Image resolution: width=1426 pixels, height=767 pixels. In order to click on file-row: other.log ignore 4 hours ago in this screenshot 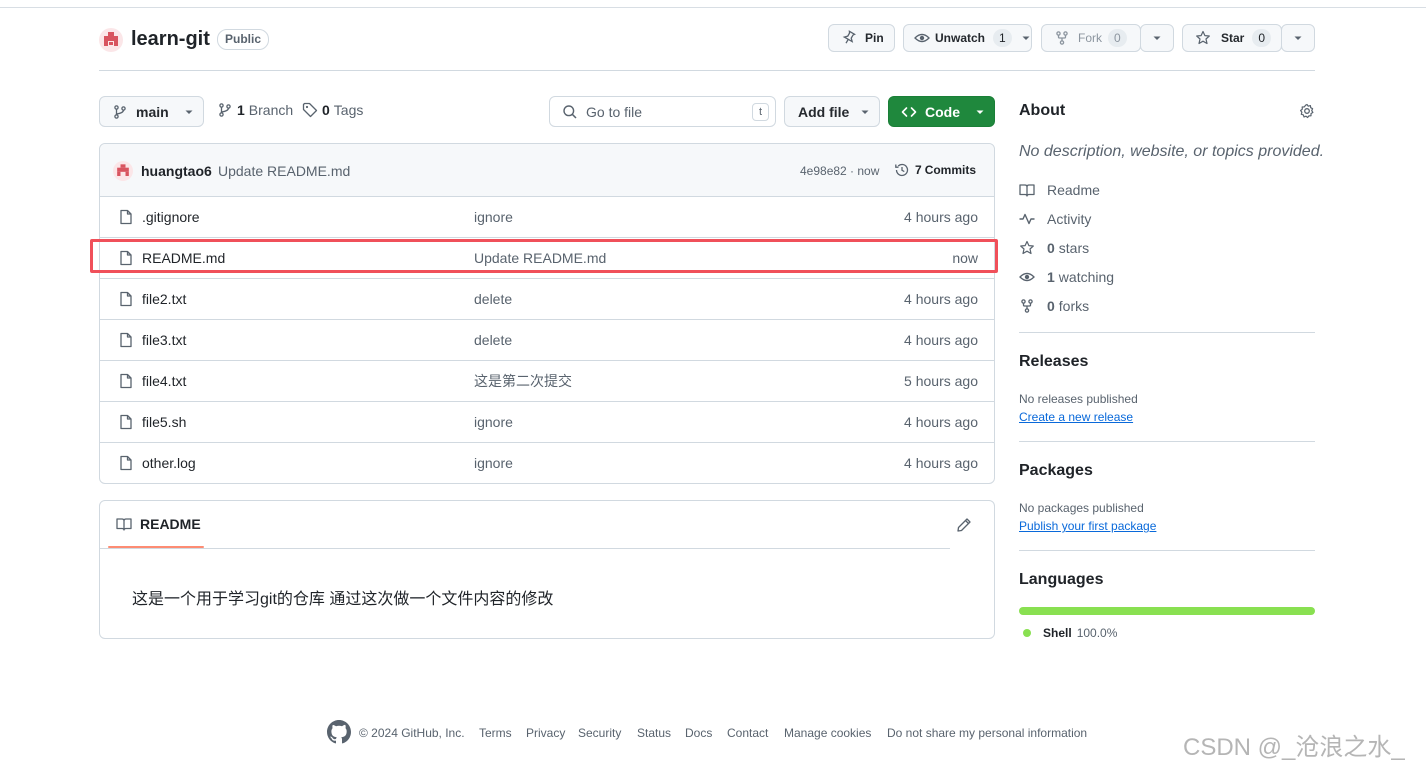, I will do `click(547, 462)`.